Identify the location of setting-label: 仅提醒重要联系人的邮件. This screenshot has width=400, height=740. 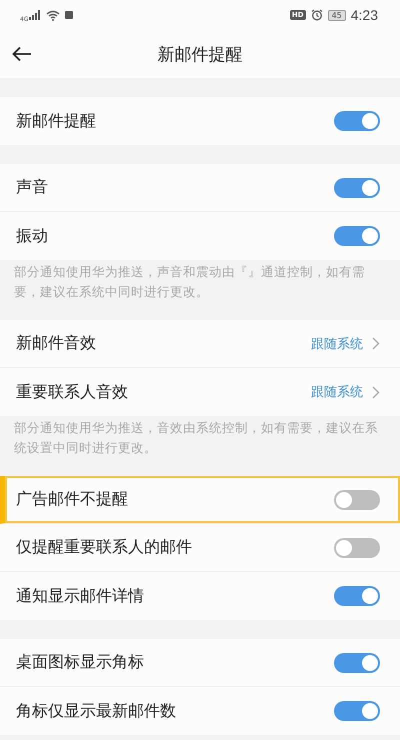
(104, 547).